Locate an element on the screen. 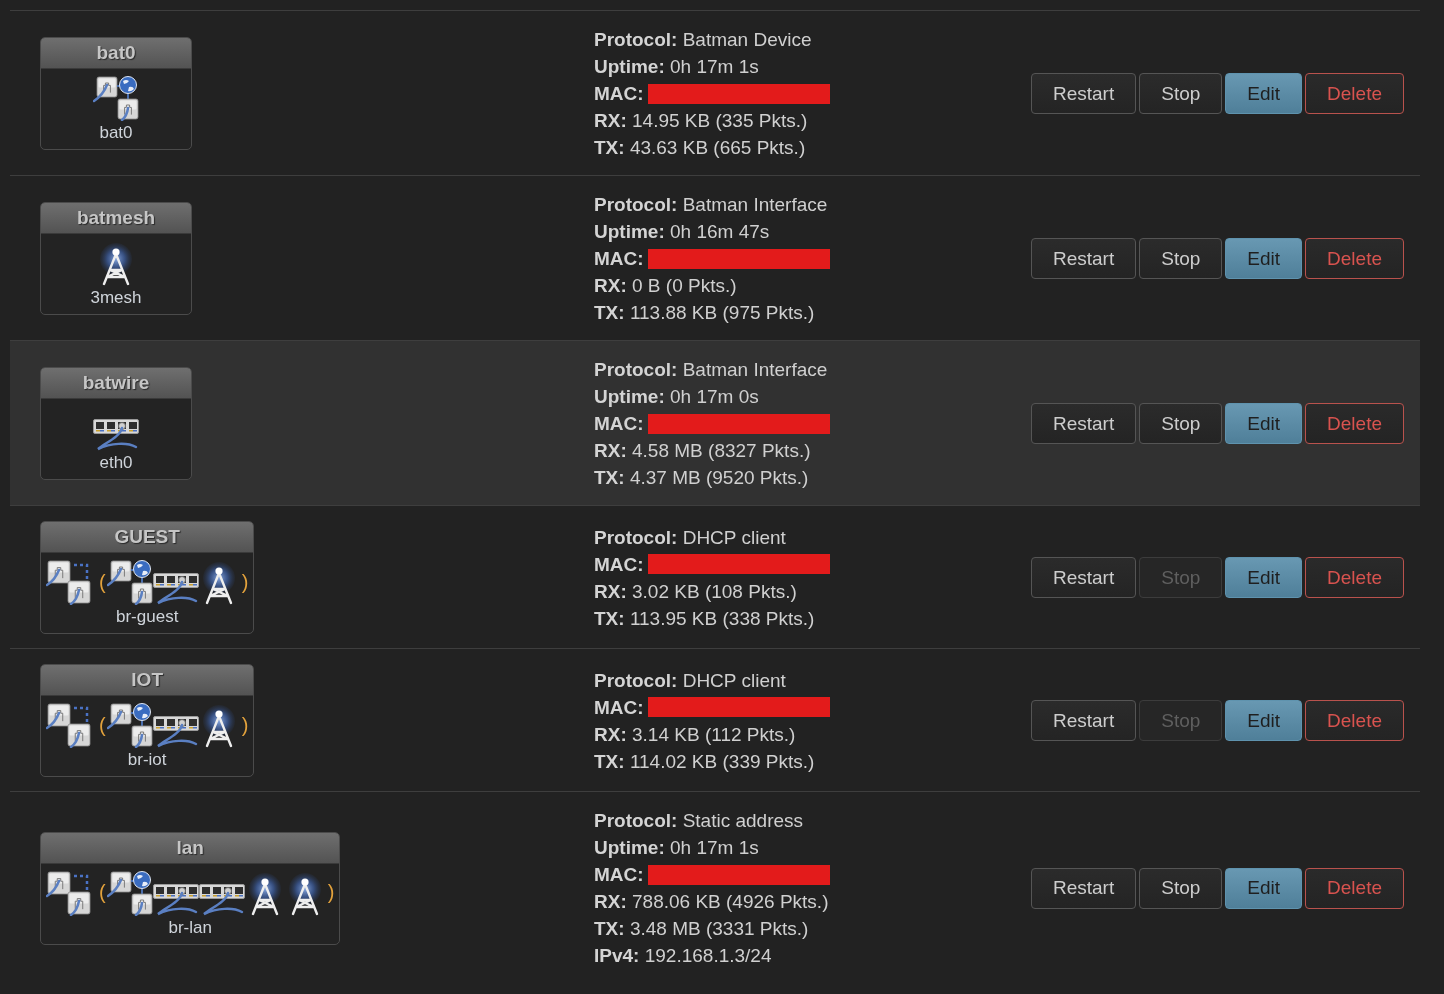 This screenshot has height=994, width=1444. detail-line: TX: 3.48 MB (3331 Pkts.) is located at coordinates (702, 929).